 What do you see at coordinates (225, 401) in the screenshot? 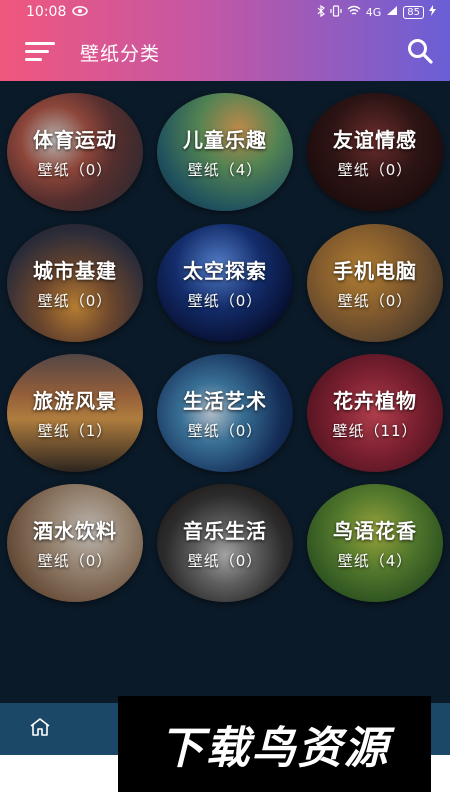
I see `category-name: 生活艺术` at bounding box center [225, 401].